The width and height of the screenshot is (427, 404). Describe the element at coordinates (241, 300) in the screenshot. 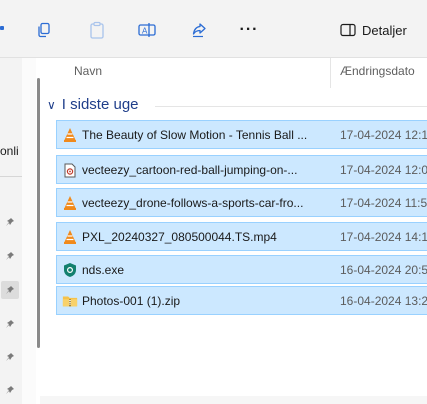

I see `file-row: Photos-001 (1).zip 16-04-2024 13:2` at that location.